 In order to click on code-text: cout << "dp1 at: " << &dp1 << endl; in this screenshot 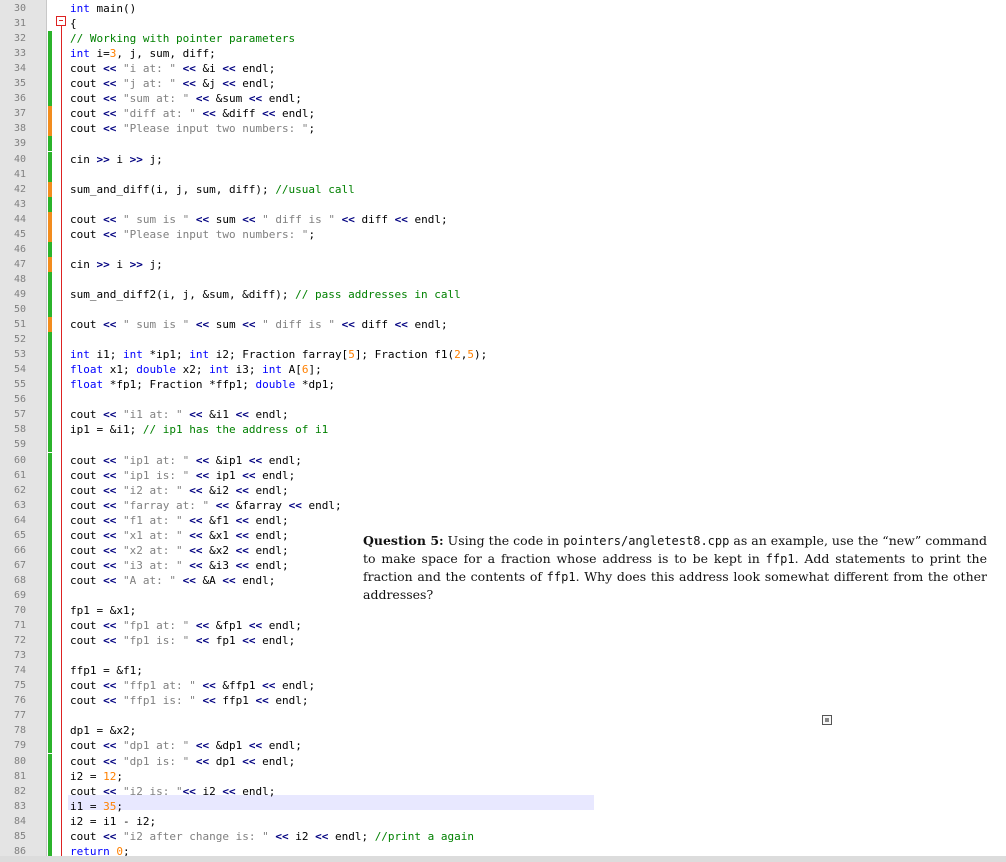, I will do `click(186, 745)`.